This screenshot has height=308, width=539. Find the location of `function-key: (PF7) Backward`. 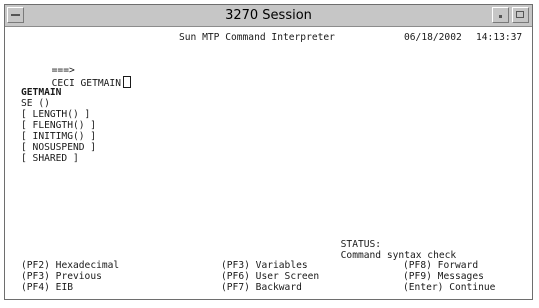

function-key: (PF7) Backward is located at coordinates (261, 287).